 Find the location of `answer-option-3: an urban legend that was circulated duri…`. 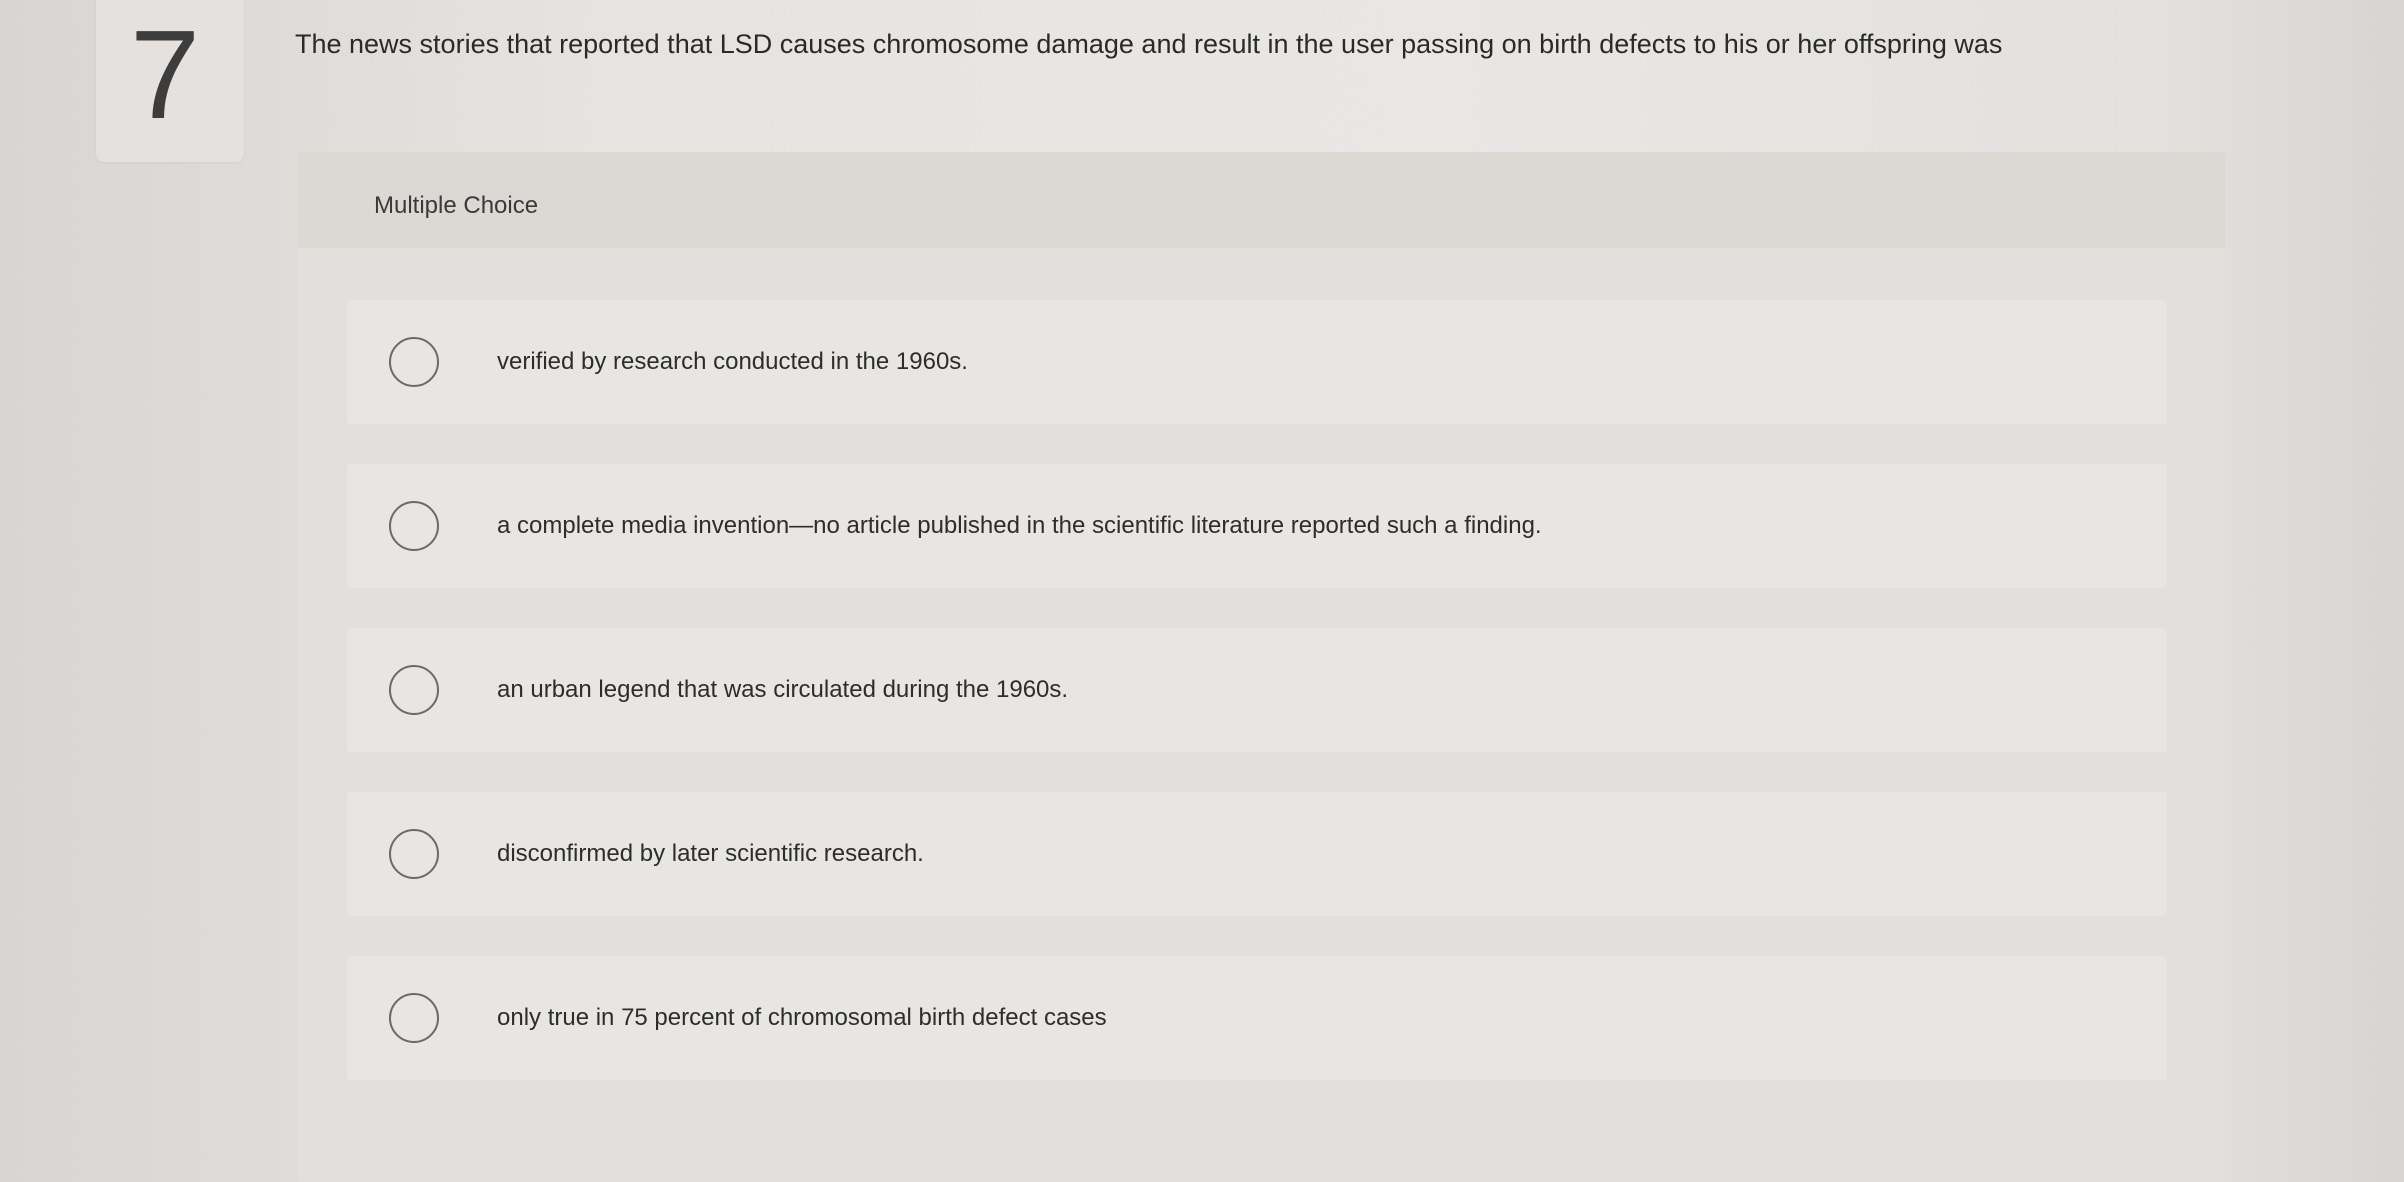

answer-option-3: an urban legend that was circulated duri… is located at coordinates (1257, 690).